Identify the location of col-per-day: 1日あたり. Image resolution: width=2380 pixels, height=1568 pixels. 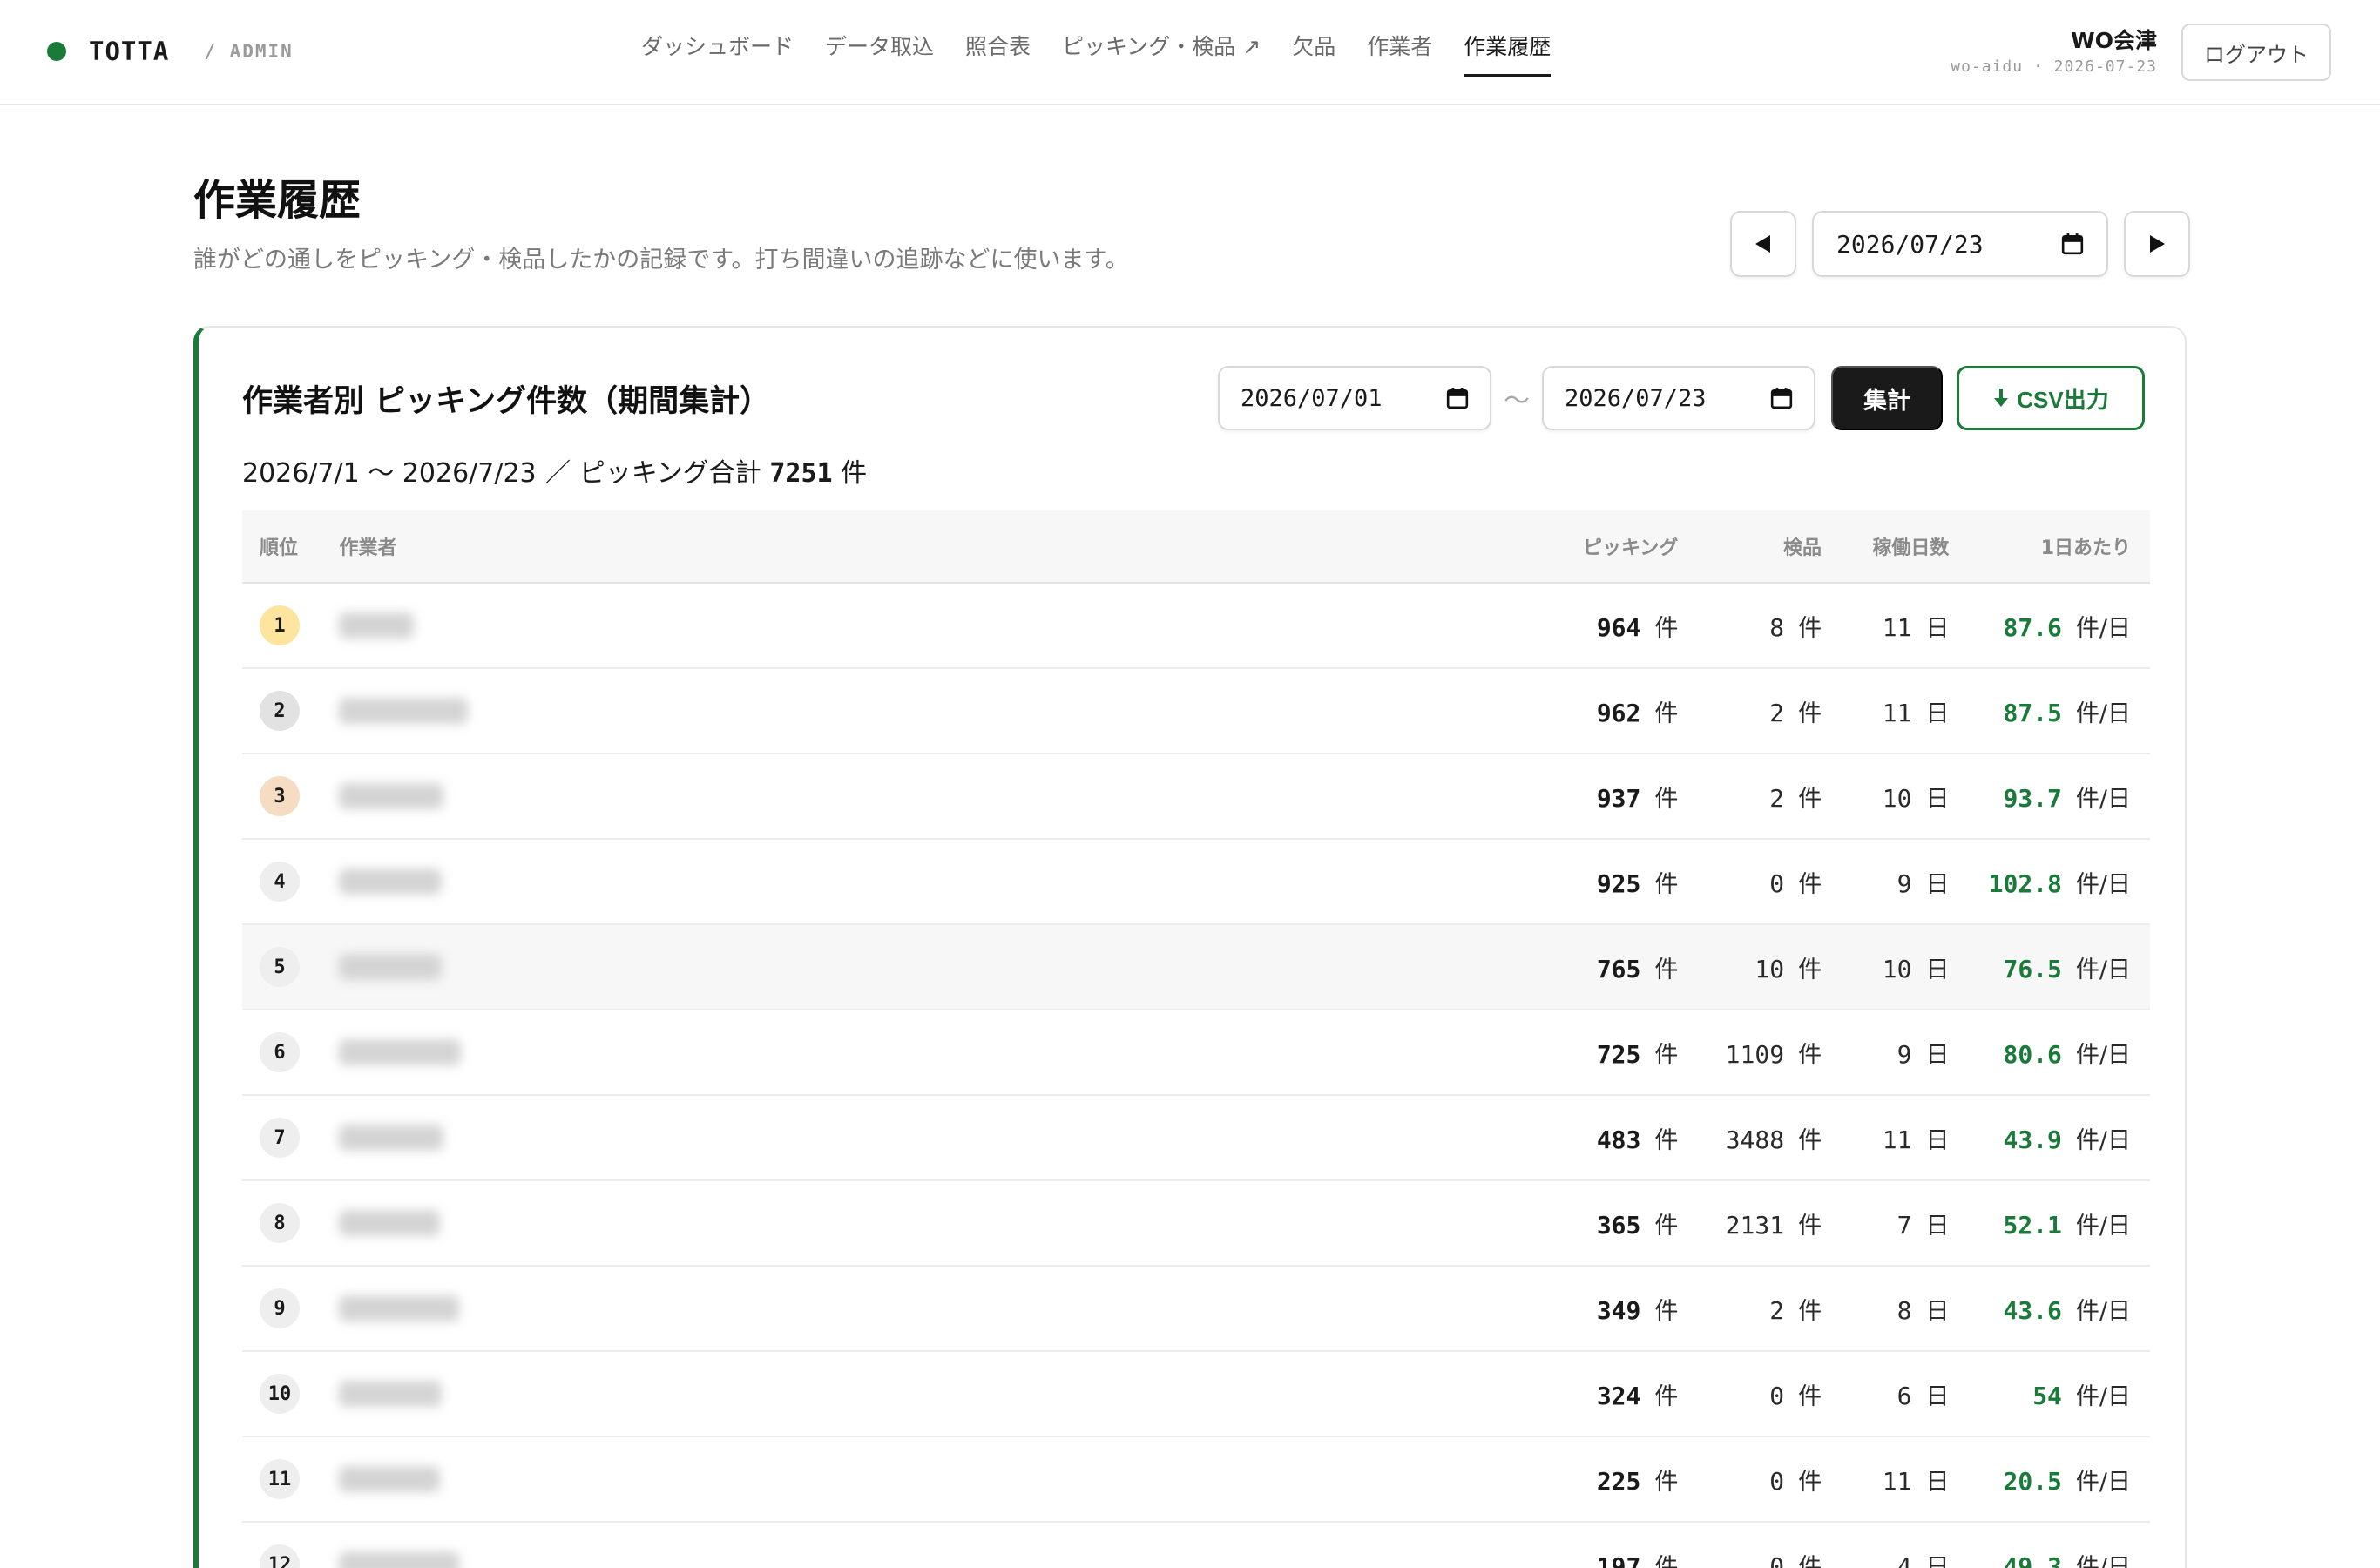
(2049, 546).